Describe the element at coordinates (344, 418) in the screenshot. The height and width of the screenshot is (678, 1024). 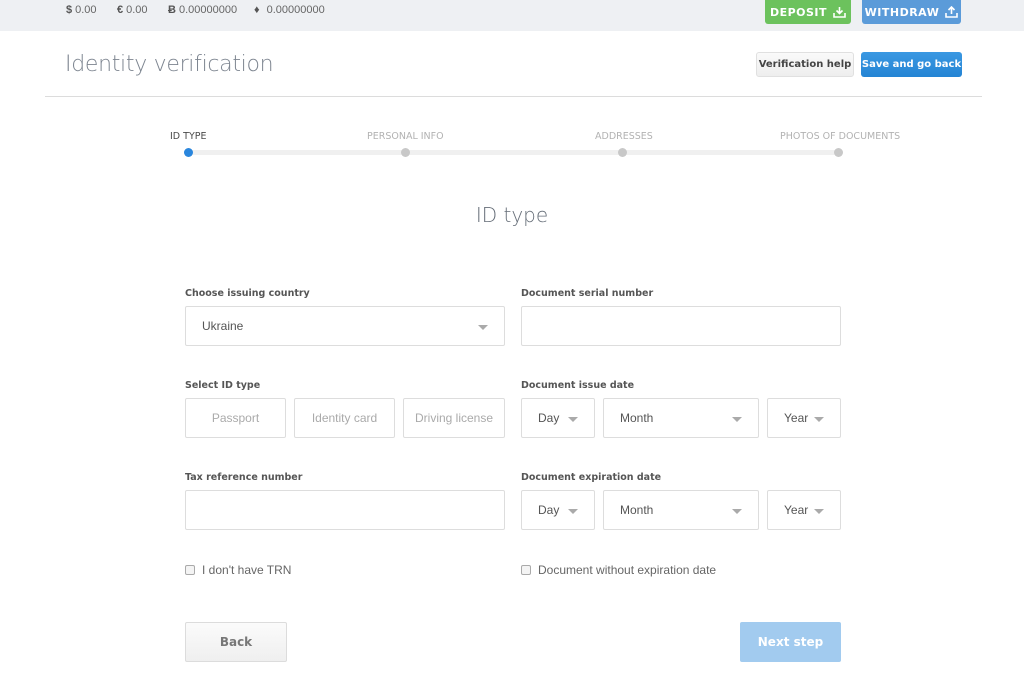
I see `id-type-identity-card-button: Identity card` at that location.